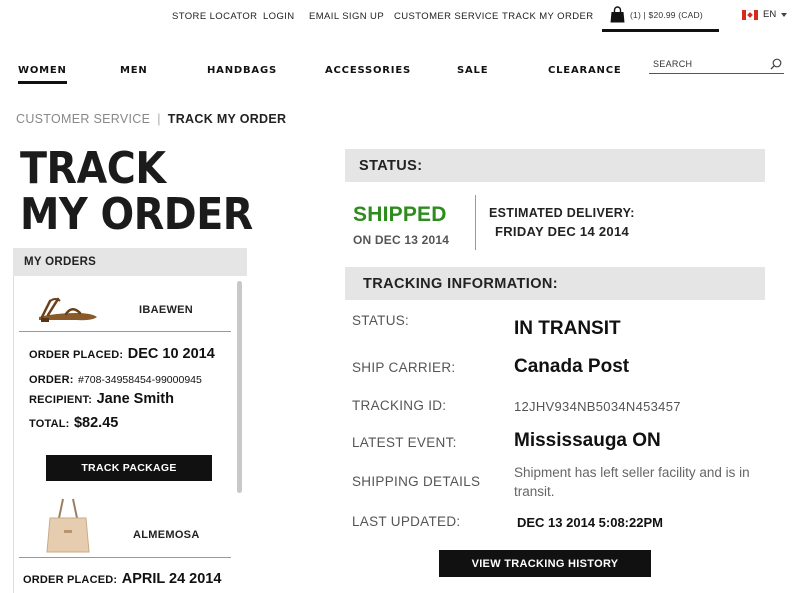 The width and height of the screenshot is (800, 593). I want to click on search-box, so click(716, 64).